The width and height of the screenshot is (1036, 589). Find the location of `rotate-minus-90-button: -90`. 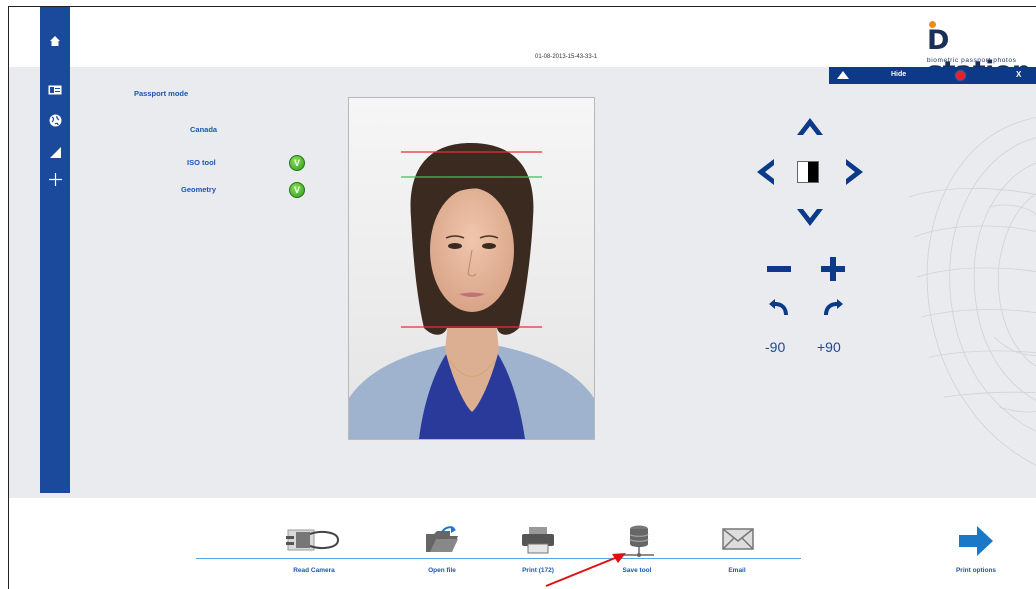

rotate-minus-90-button: -90 is located at coordinates (775, 347).